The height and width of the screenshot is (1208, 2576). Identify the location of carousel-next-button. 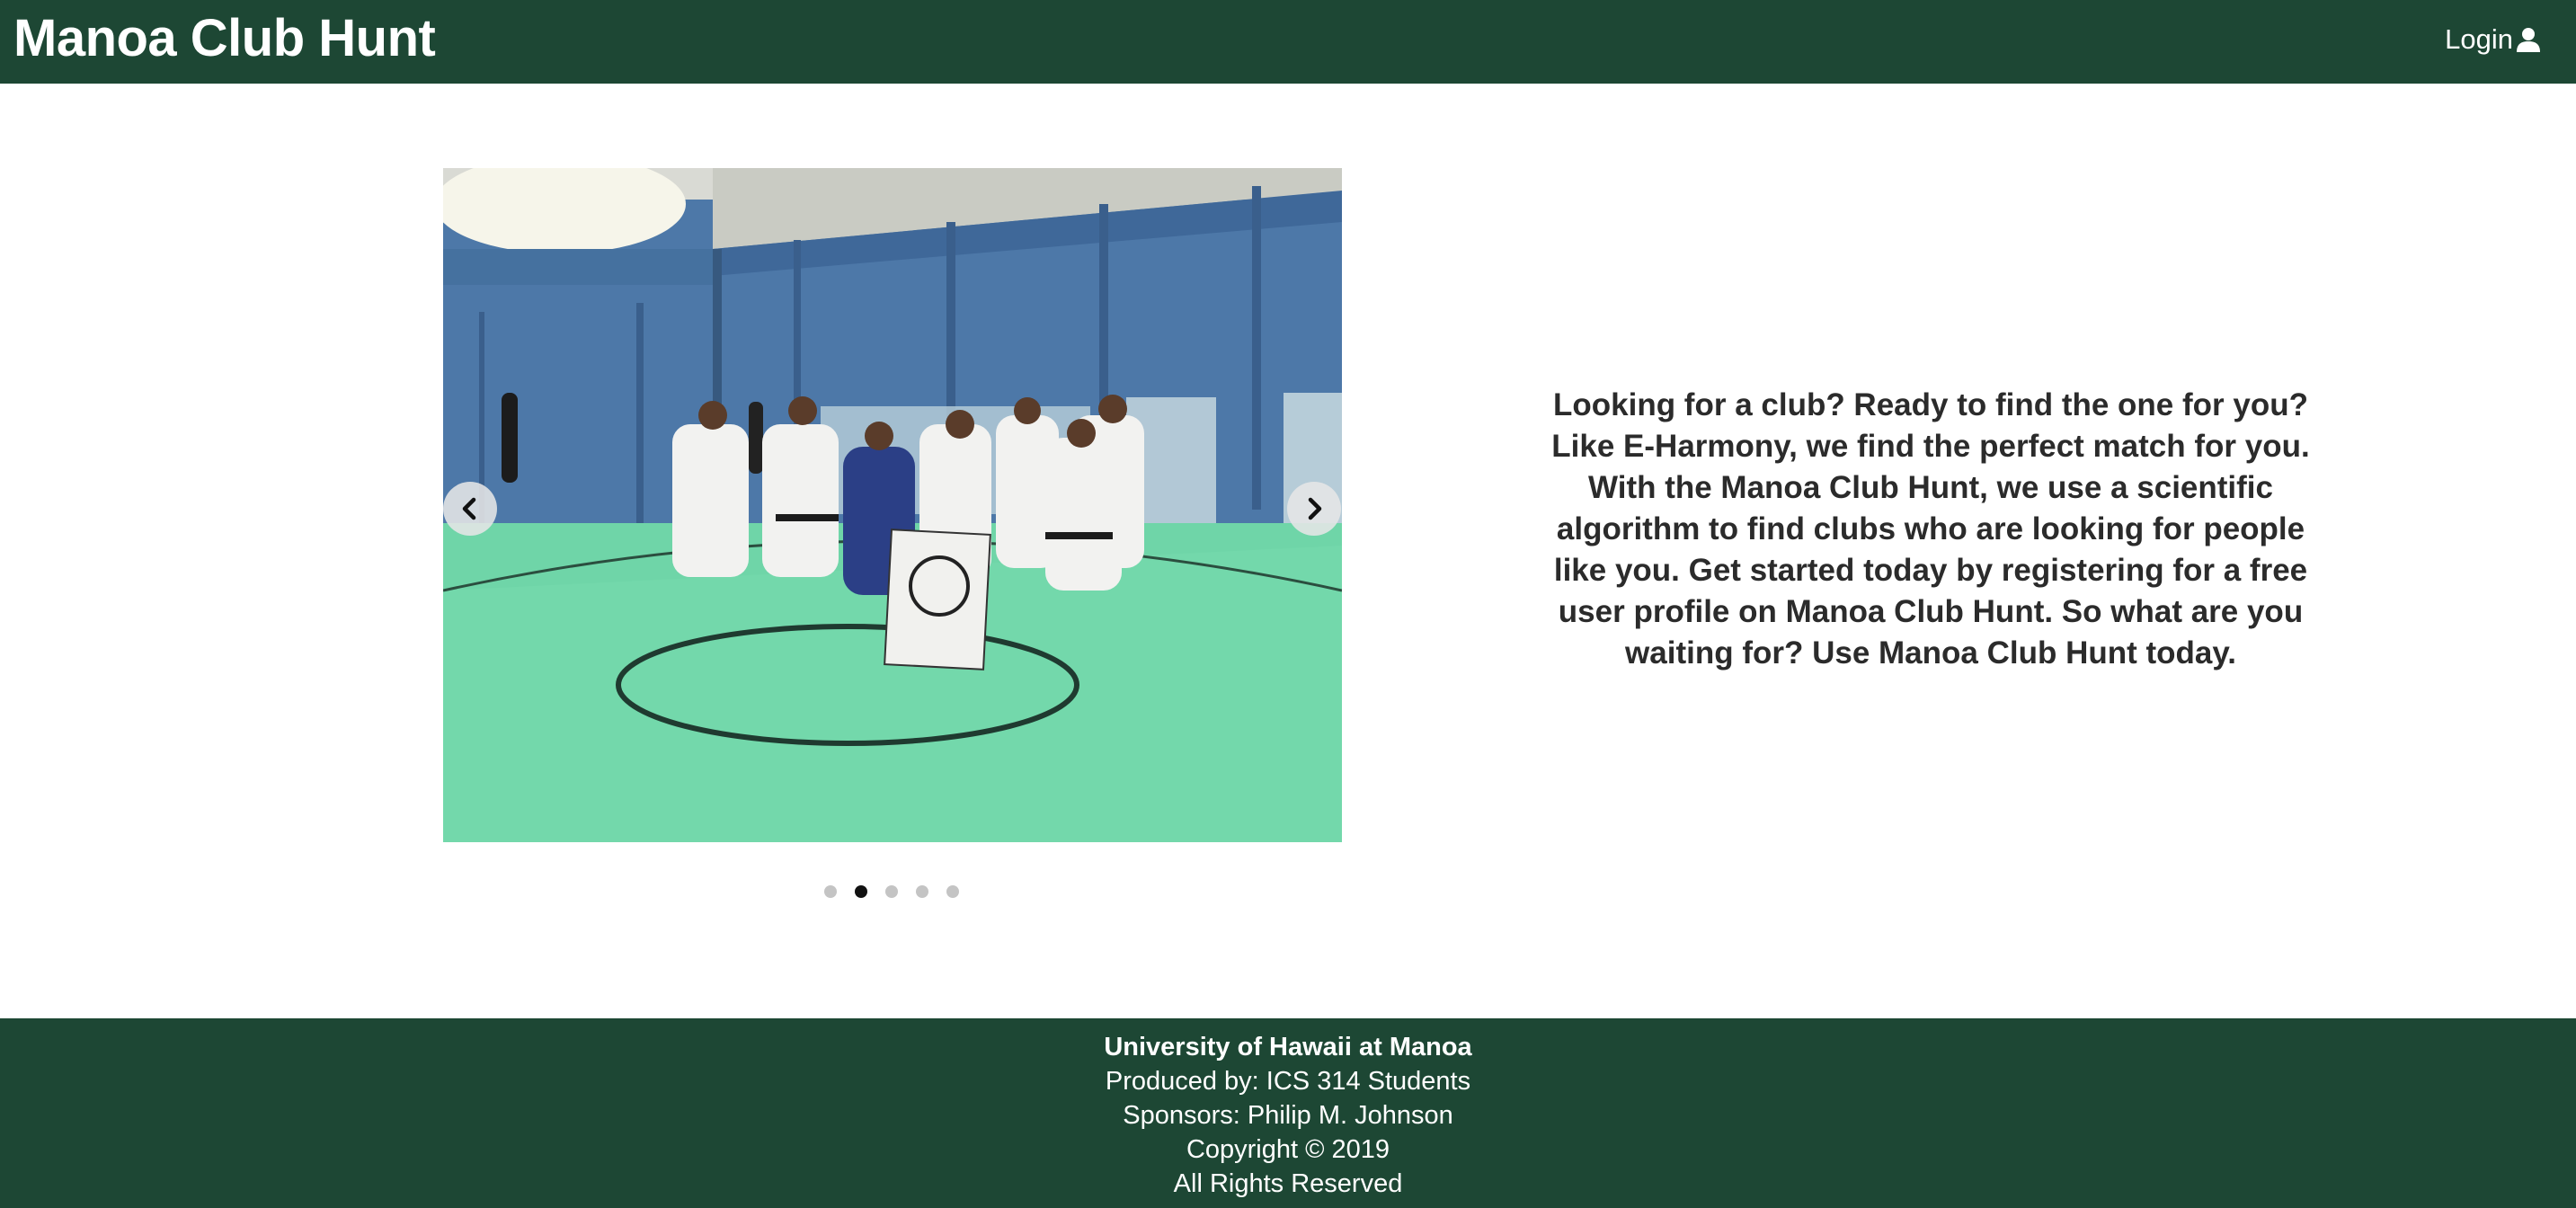
(1314, 509).